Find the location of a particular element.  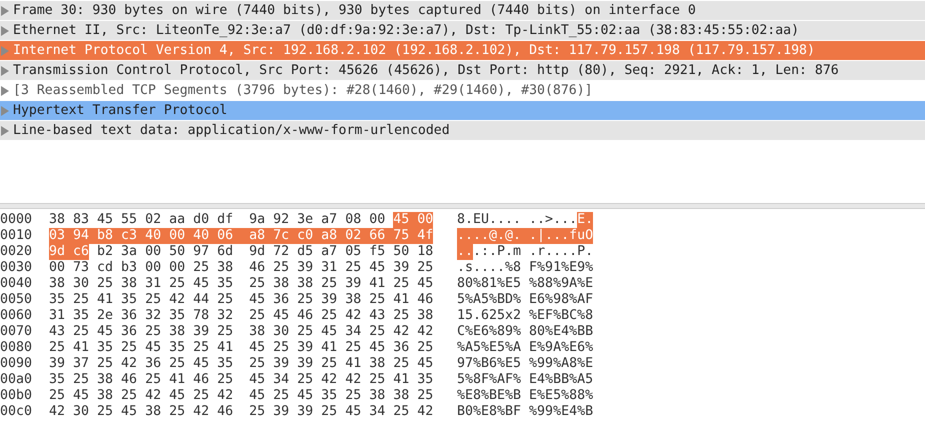

ascii-text: 15.625x2 is located at coordinates (489, 316).